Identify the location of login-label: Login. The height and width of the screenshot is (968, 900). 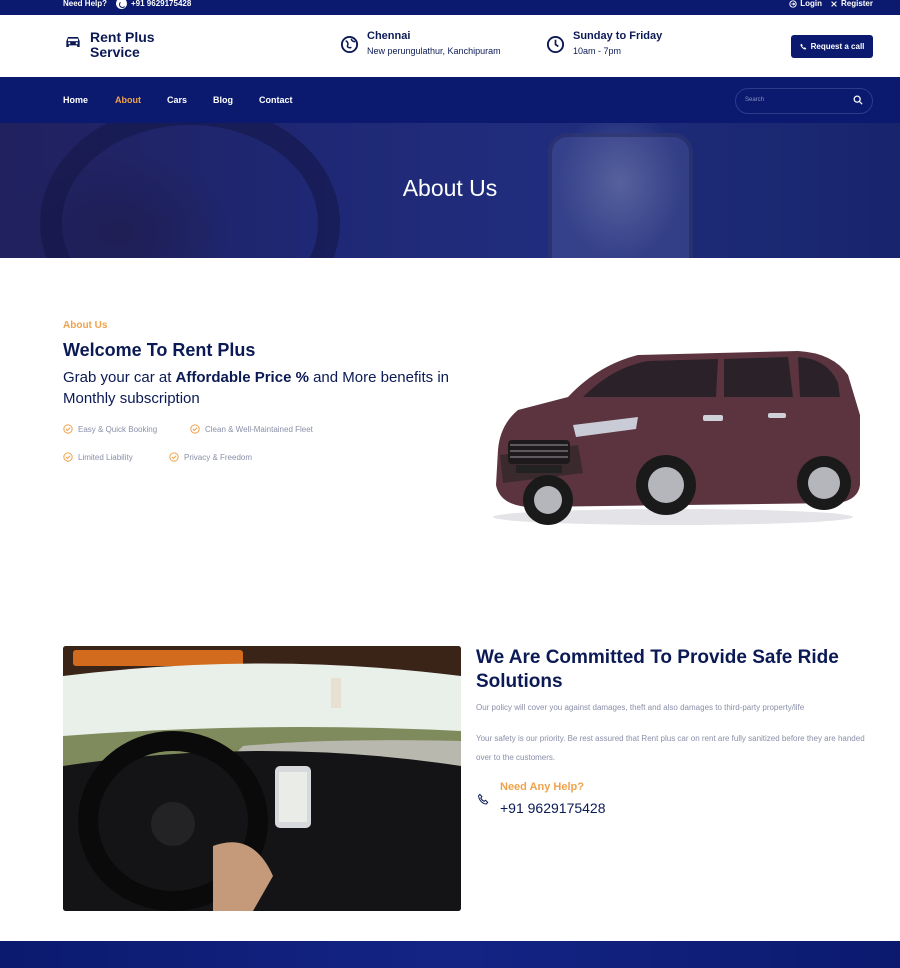
(811, 4).